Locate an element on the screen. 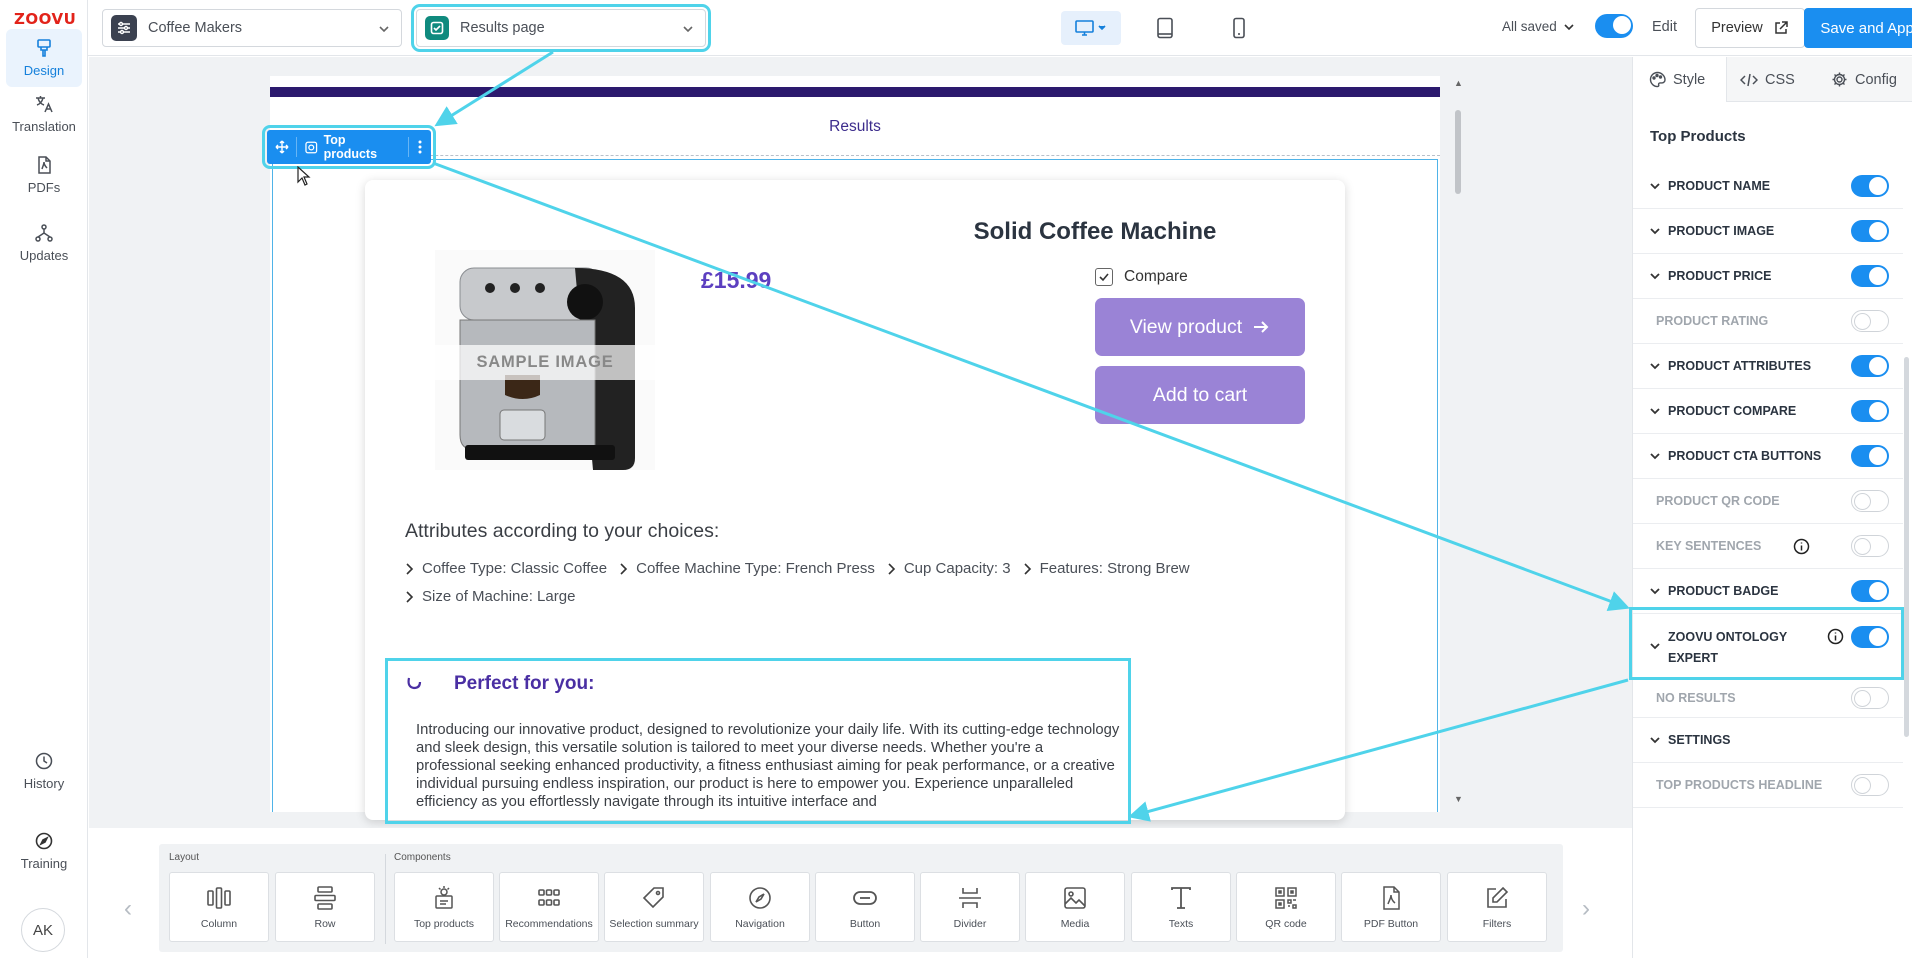  rail-item-updates: Updates is located at coordinates (44, 243).